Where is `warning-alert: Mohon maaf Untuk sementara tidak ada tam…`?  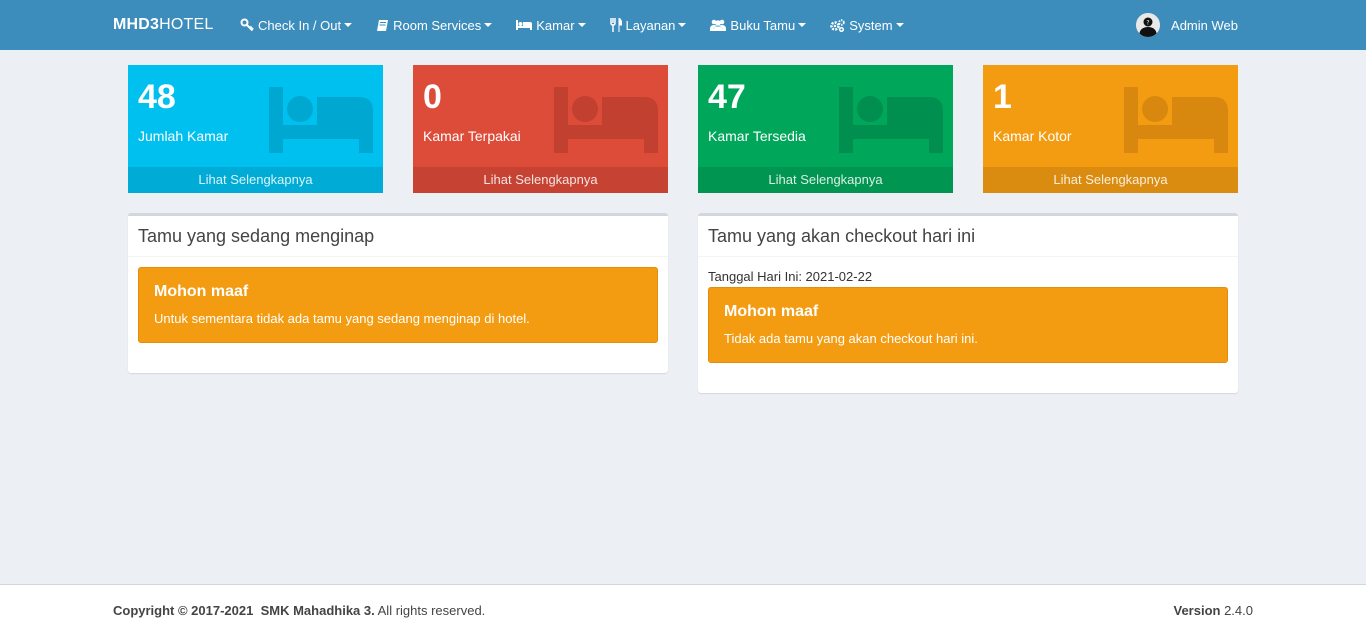
warning-alert: Mohon maaf Untuk sementara tidak ada tam… is located at coordinates (398, 305).